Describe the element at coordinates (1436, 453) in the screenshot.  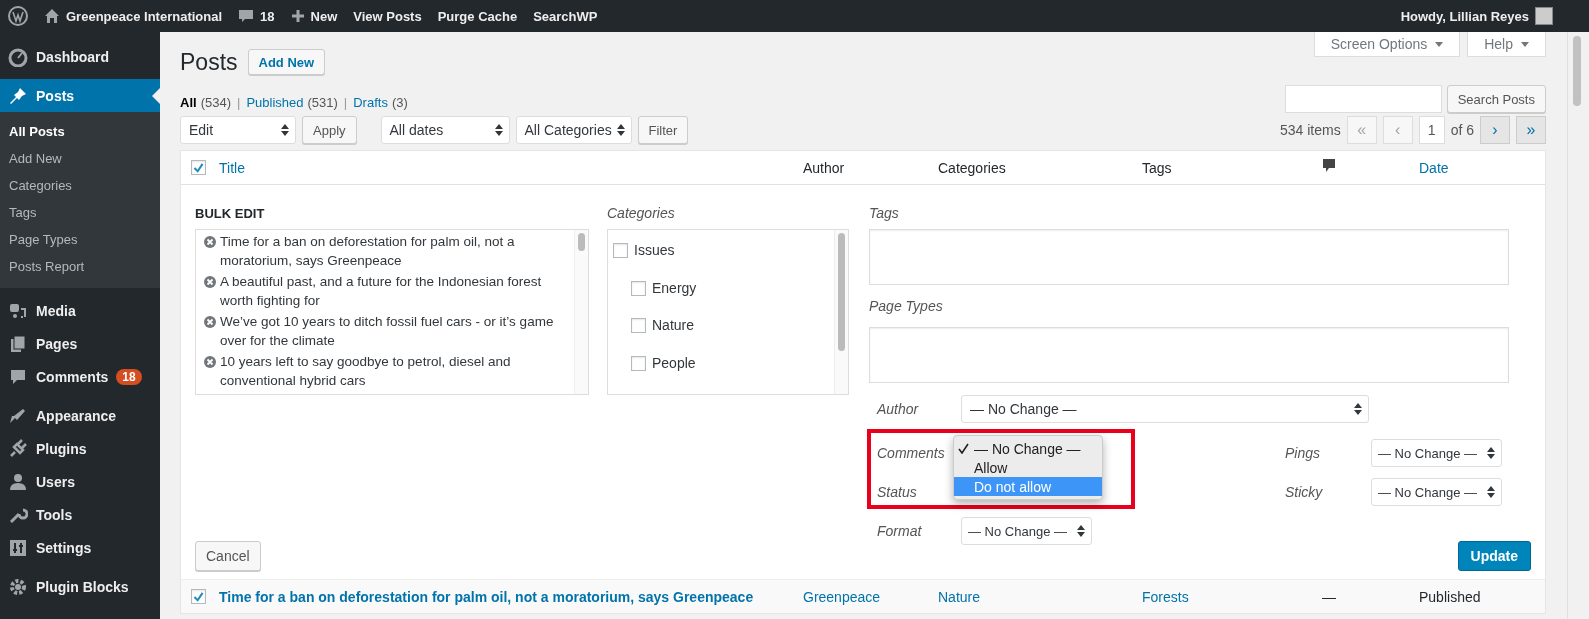
I see `pings-select: — No Change —` at that location.